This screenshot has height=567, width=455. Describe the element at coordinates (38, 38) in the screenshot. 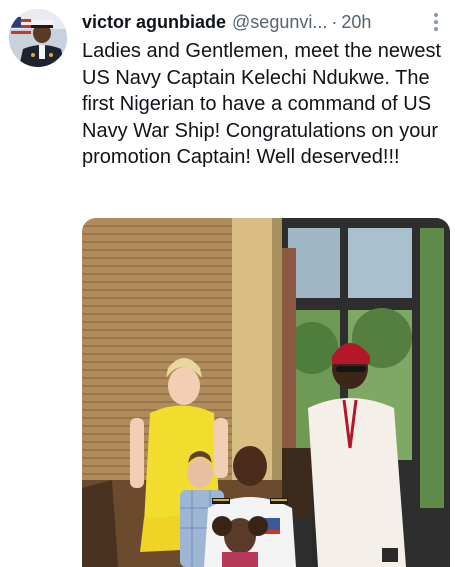

I see `avatar` at that location.